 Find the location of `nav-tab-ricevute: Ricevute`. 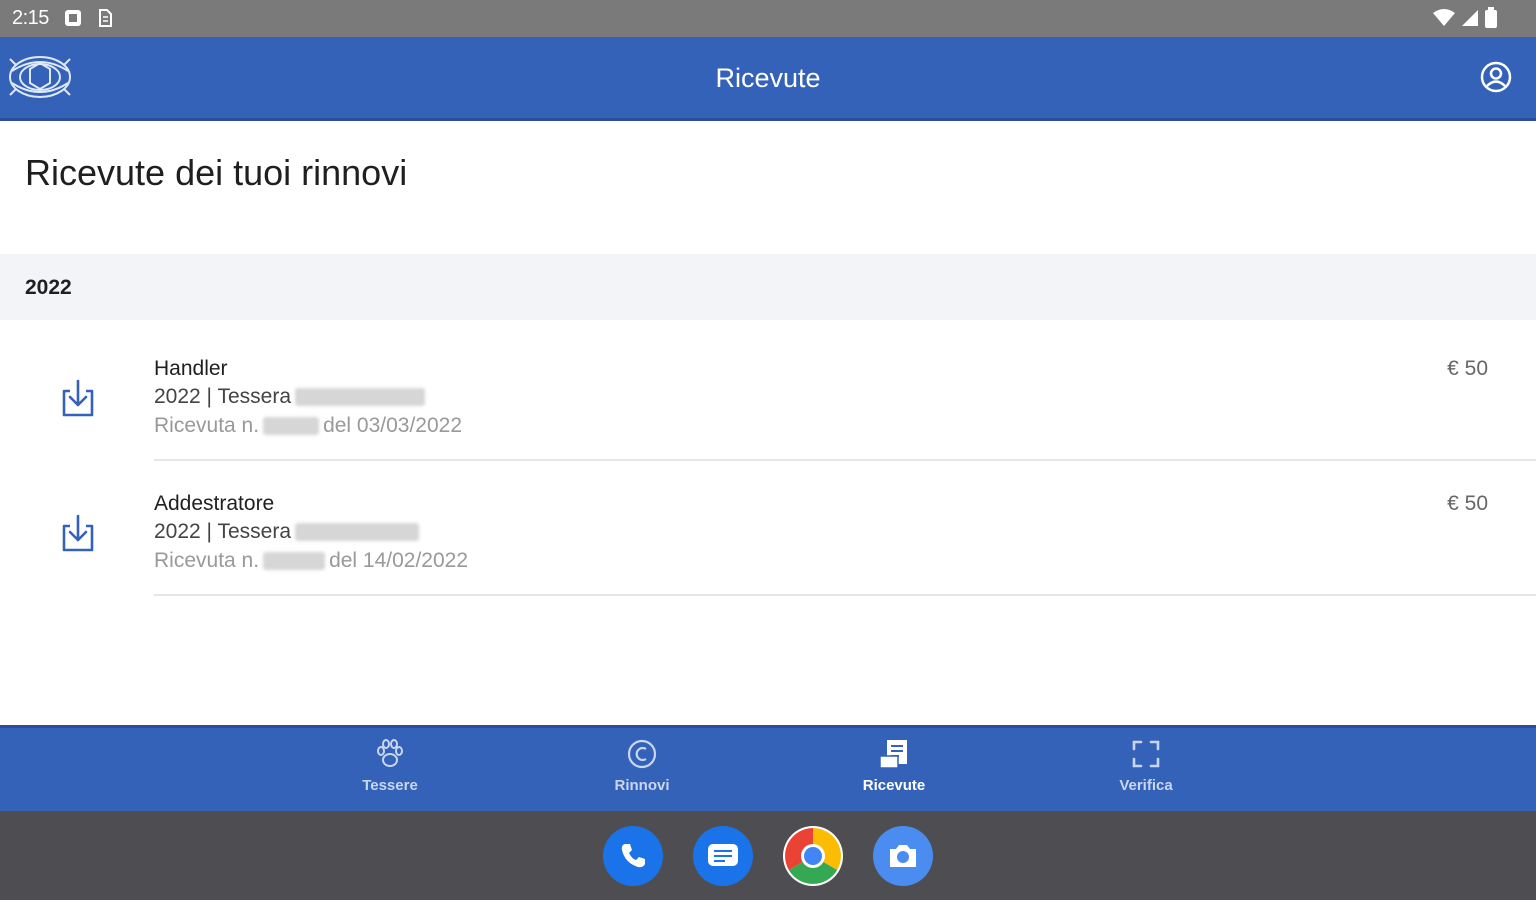

nav-tab-ricevute: Ricevute is located at coordinates (894, 766).